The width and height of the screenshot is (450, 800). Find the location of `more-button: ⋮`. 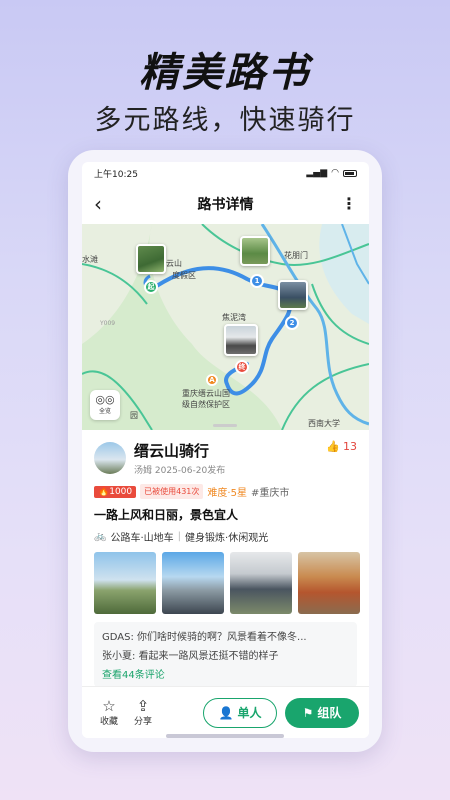

more-button: ⋮ is located at coordinates (347, 204).